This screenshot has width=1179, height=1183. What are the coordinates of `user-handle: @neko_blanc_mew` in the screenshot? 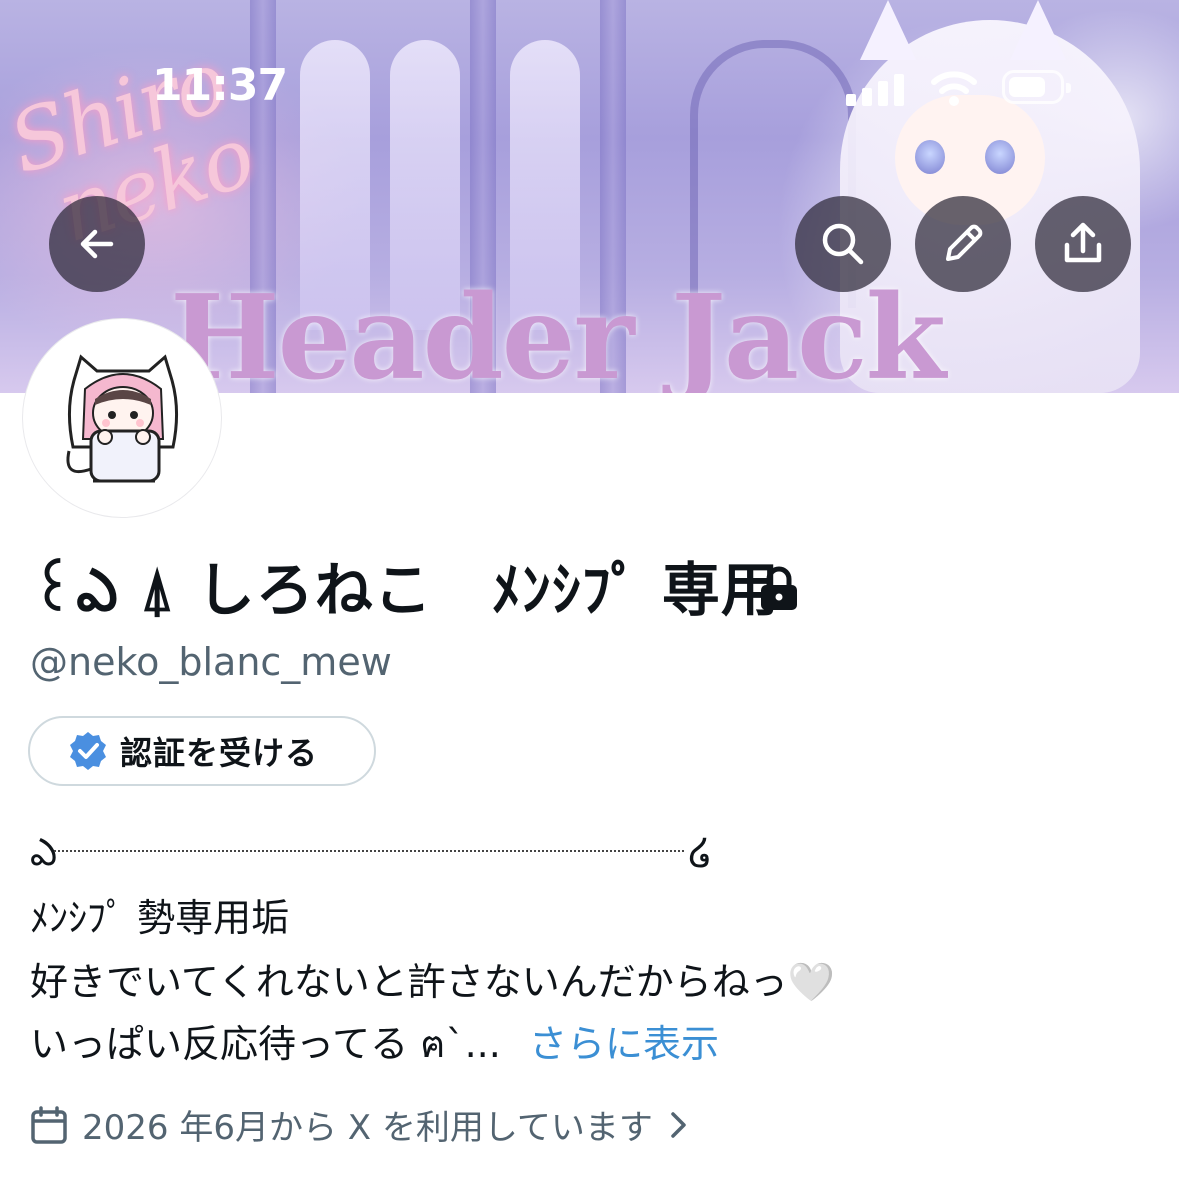 It's located at (211, 662).